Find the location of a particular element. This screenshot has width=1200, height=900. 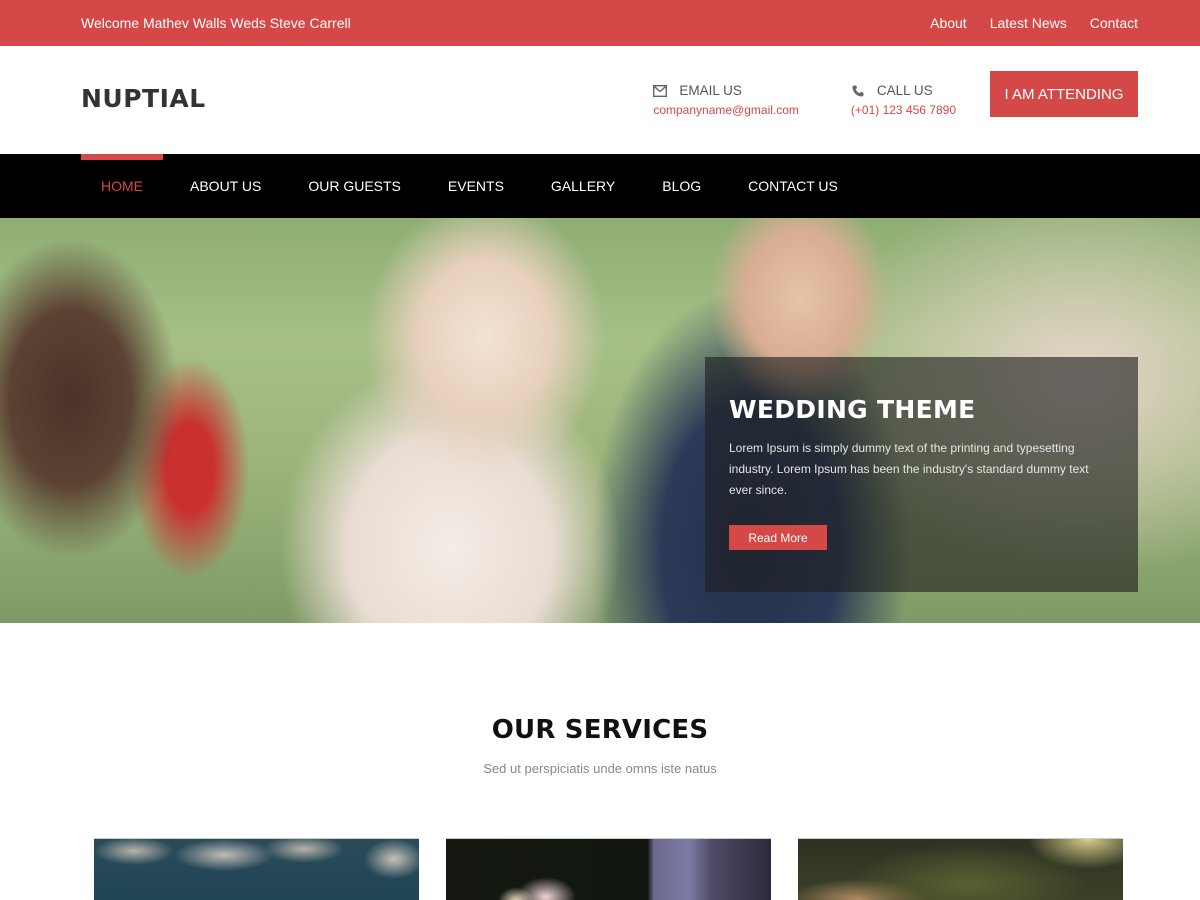

call-label-row: CALL US is located at coordinates (903, 90).